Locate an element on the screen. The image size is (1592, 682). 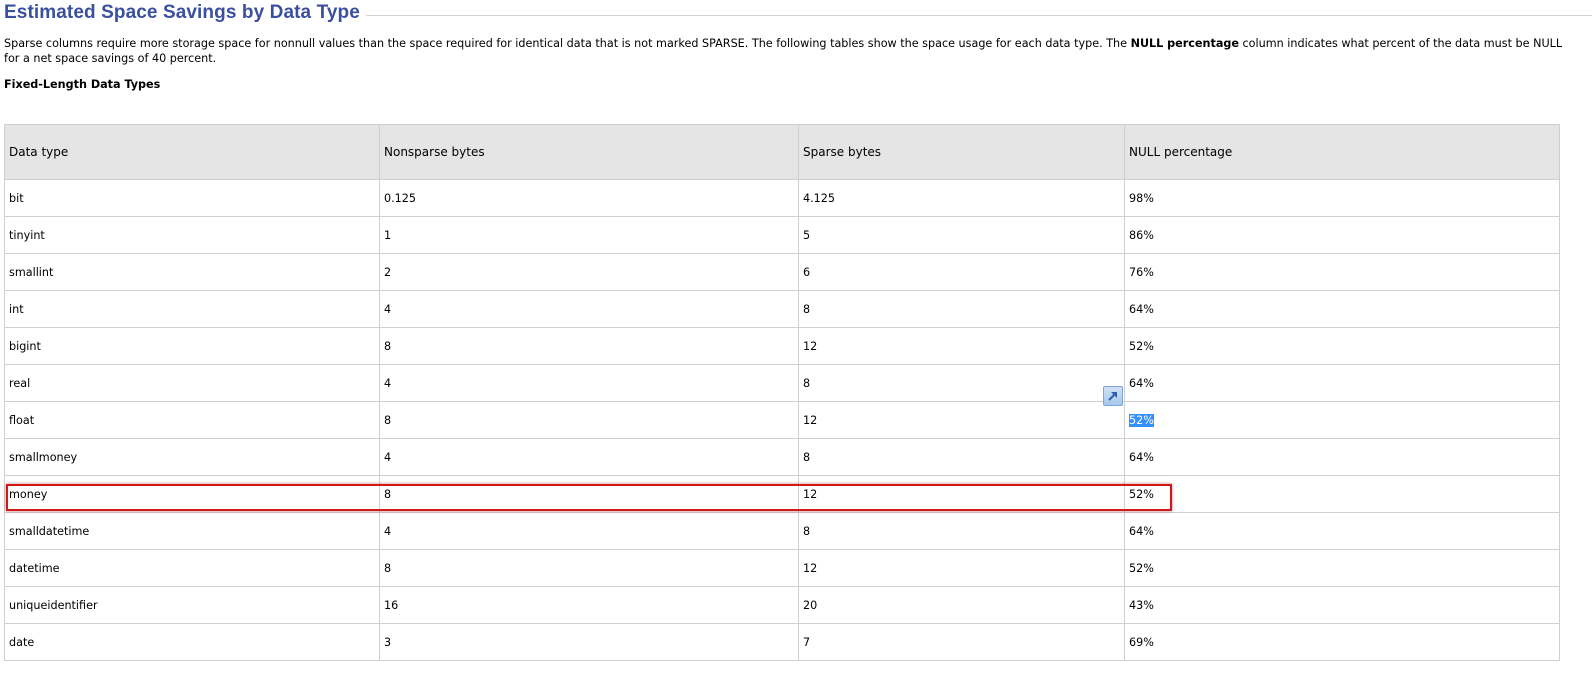
cell-data-type: date is located at coordinates (192, 642).